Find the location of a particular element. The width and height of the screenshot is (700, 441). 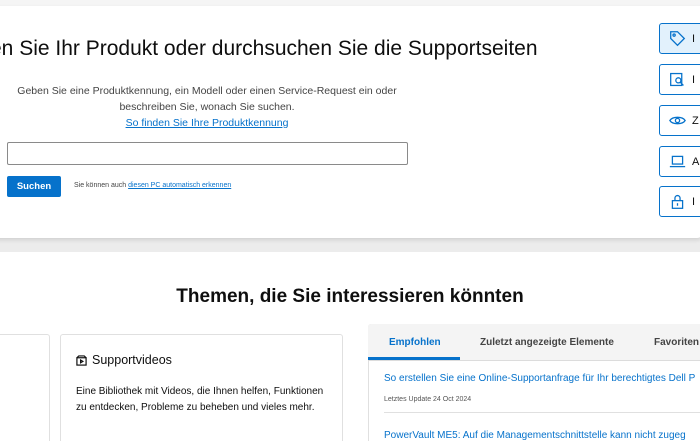

active-tab-indicator is located at coordinates (414, 358).